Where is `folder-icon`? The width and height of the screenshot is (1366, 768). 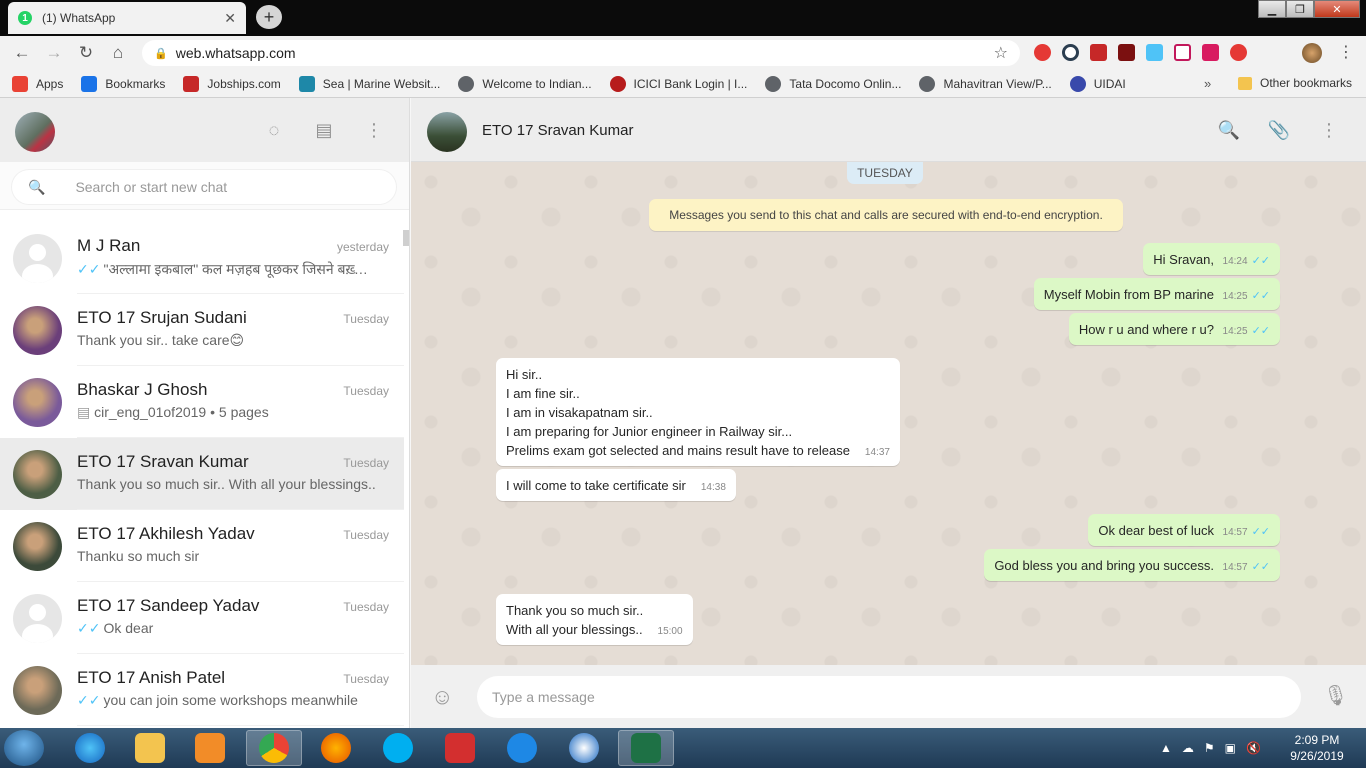
folder-icon is located at coordinates (1245, 83).